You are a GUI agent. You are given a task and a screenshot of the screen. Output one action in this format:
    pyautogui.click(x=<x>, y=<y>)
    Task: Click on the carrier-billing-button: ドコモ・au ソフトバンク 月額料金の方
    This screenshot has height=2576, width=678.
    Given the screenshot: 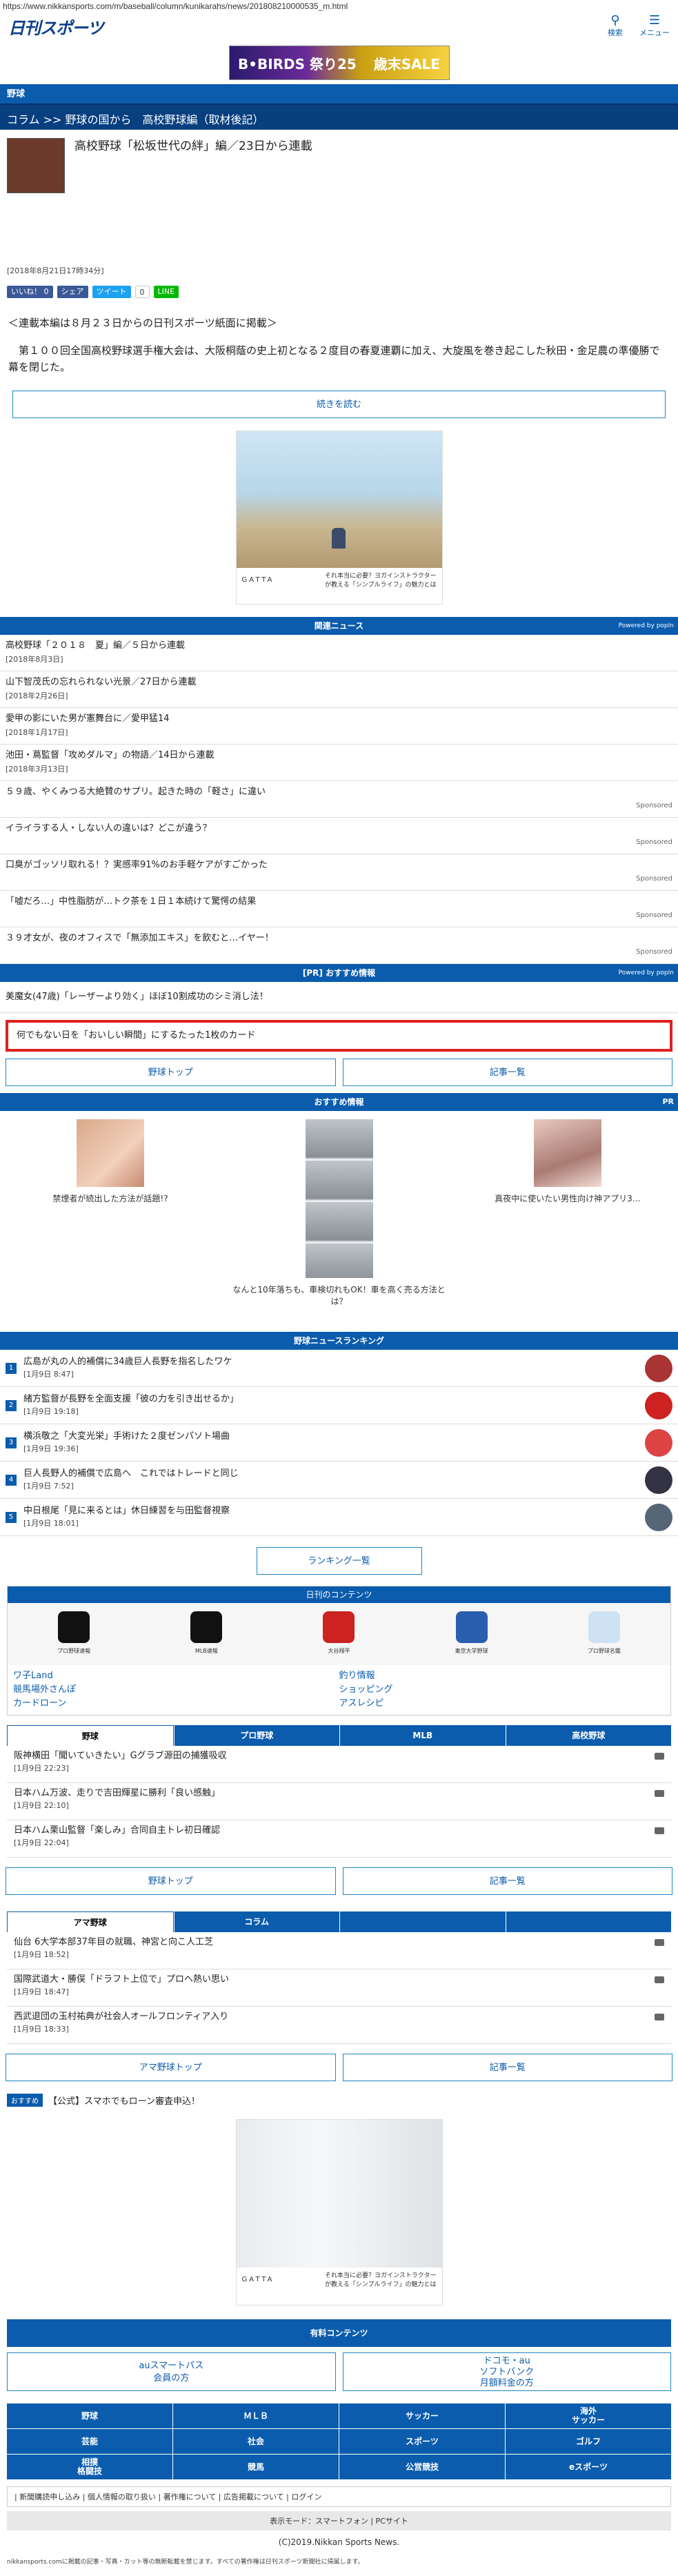 What is the action you would take?
    pyautogui.click(x=506, y=2371)
    